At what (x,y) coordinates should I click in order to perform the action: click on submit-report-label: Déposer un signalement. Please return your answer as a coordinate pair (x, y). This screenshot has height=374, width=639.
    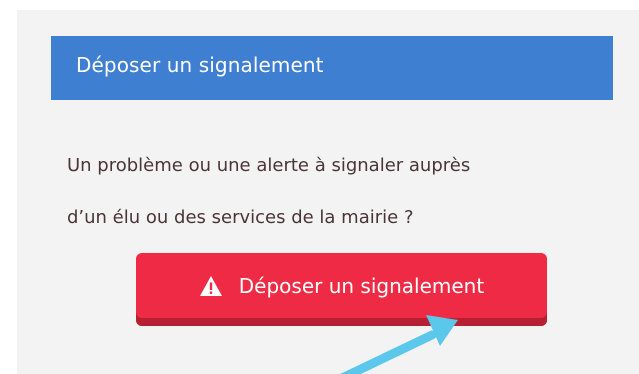
    Looking at the image, I should click on (361, 285).